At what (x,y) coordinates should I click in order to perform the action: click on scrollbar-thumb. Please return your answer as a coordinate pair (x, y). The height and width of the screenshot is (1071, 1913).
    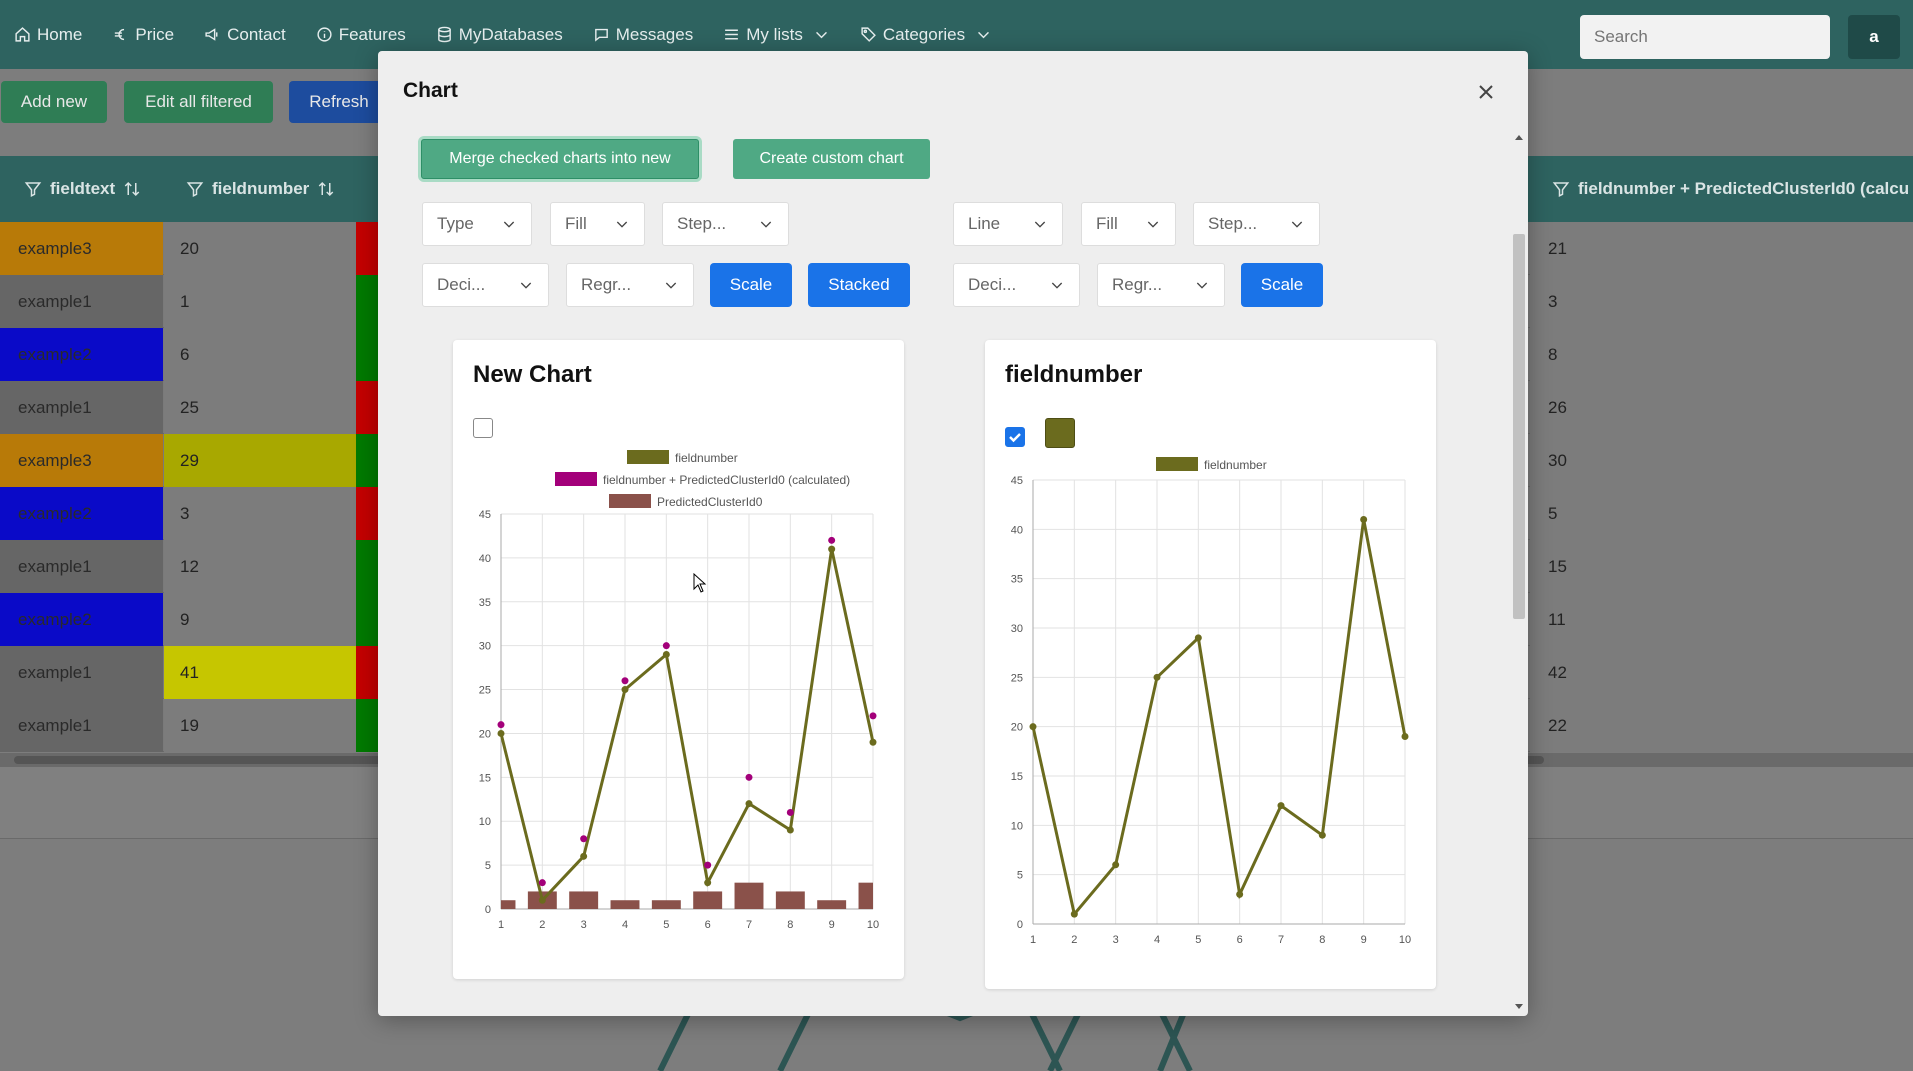
    Looking at the image, I should click on (1519, 426).